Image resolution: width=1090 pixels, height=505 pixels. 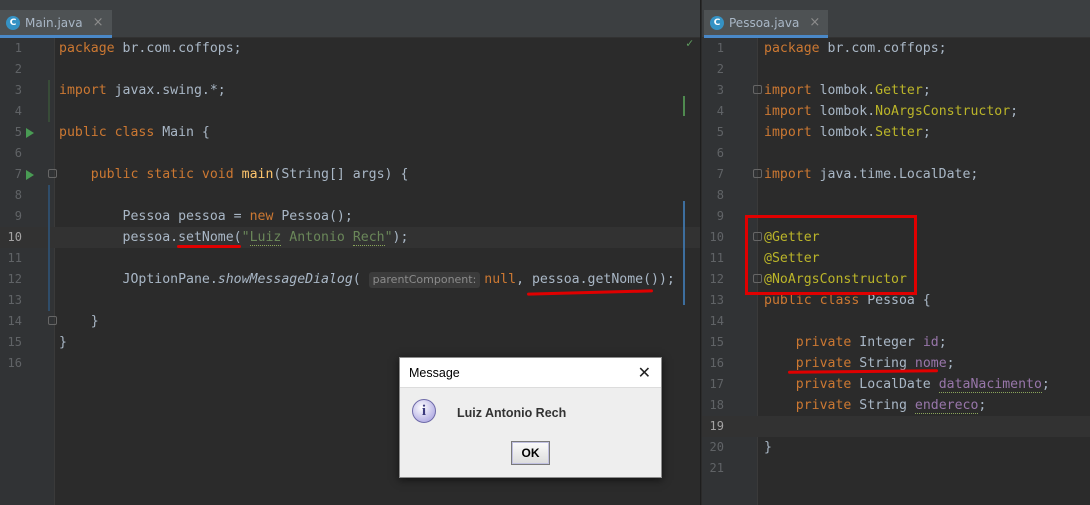 I want to click on code-text: Pessoa pessoa = new Pessoa();, so click(x=206, y=216).